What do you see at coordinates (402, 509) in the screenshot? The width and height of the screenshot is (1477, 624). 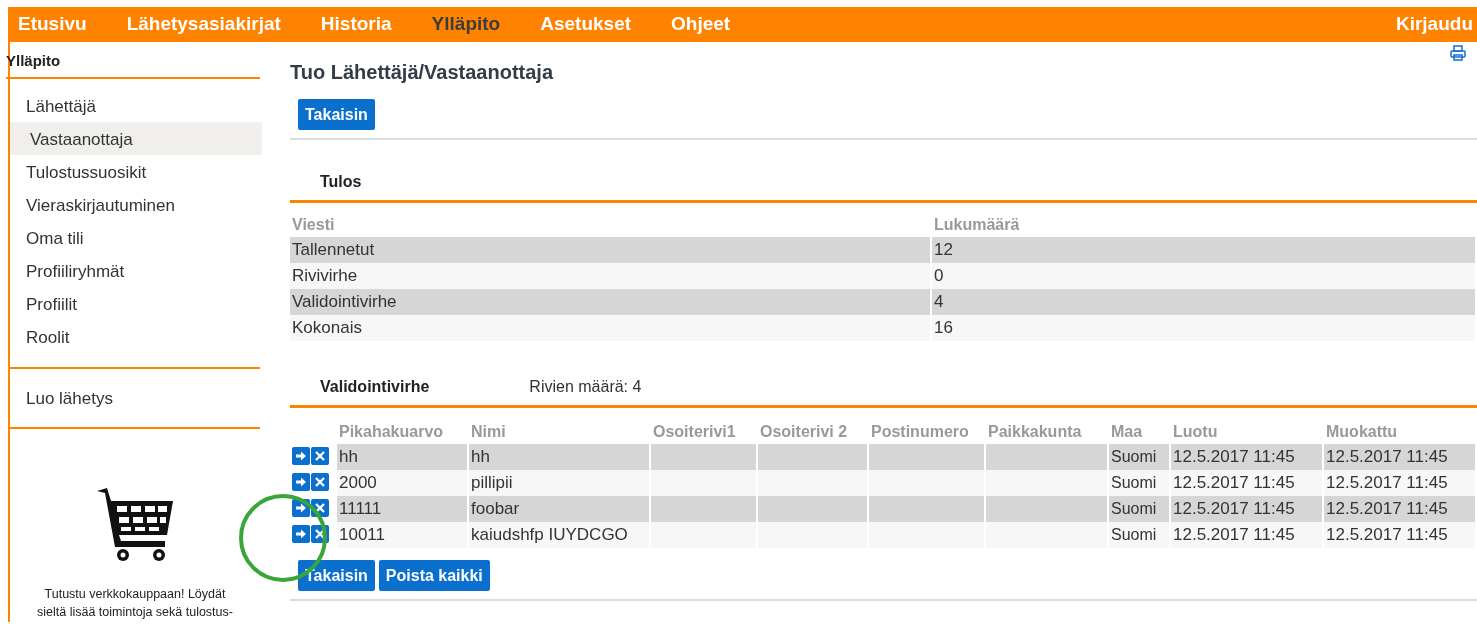 I see `table-cell: 11111` at bounding box center [402, 509].